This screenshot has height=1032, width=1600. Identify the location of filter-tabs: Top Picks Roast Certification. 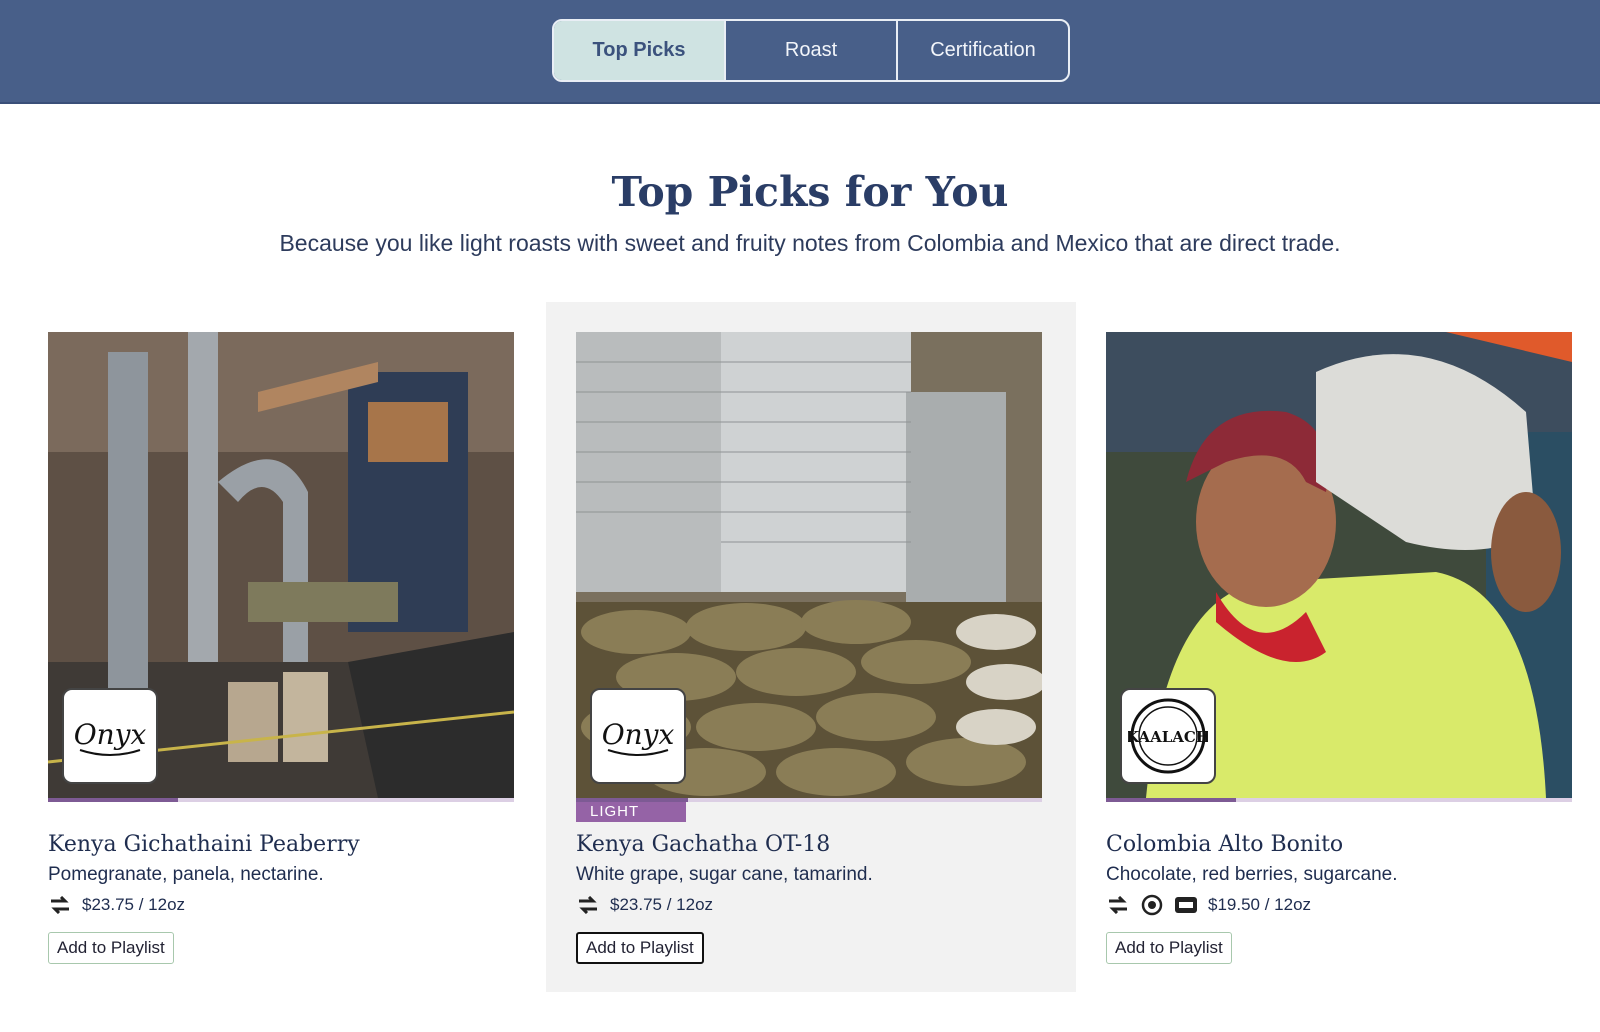
(811, 50).